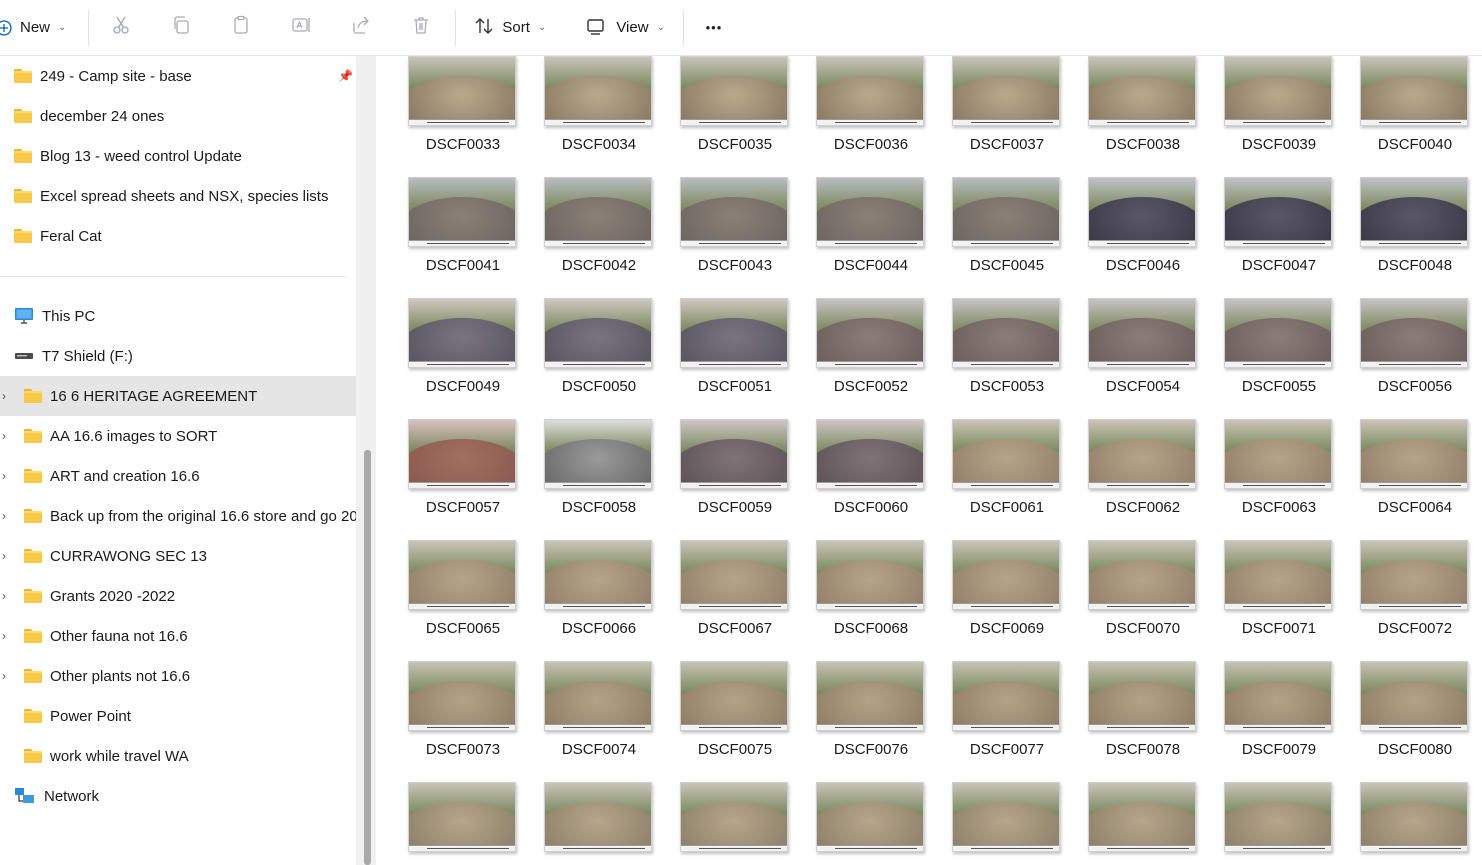  I want to click on file-tile: DSCF0050, so click(582, 356).